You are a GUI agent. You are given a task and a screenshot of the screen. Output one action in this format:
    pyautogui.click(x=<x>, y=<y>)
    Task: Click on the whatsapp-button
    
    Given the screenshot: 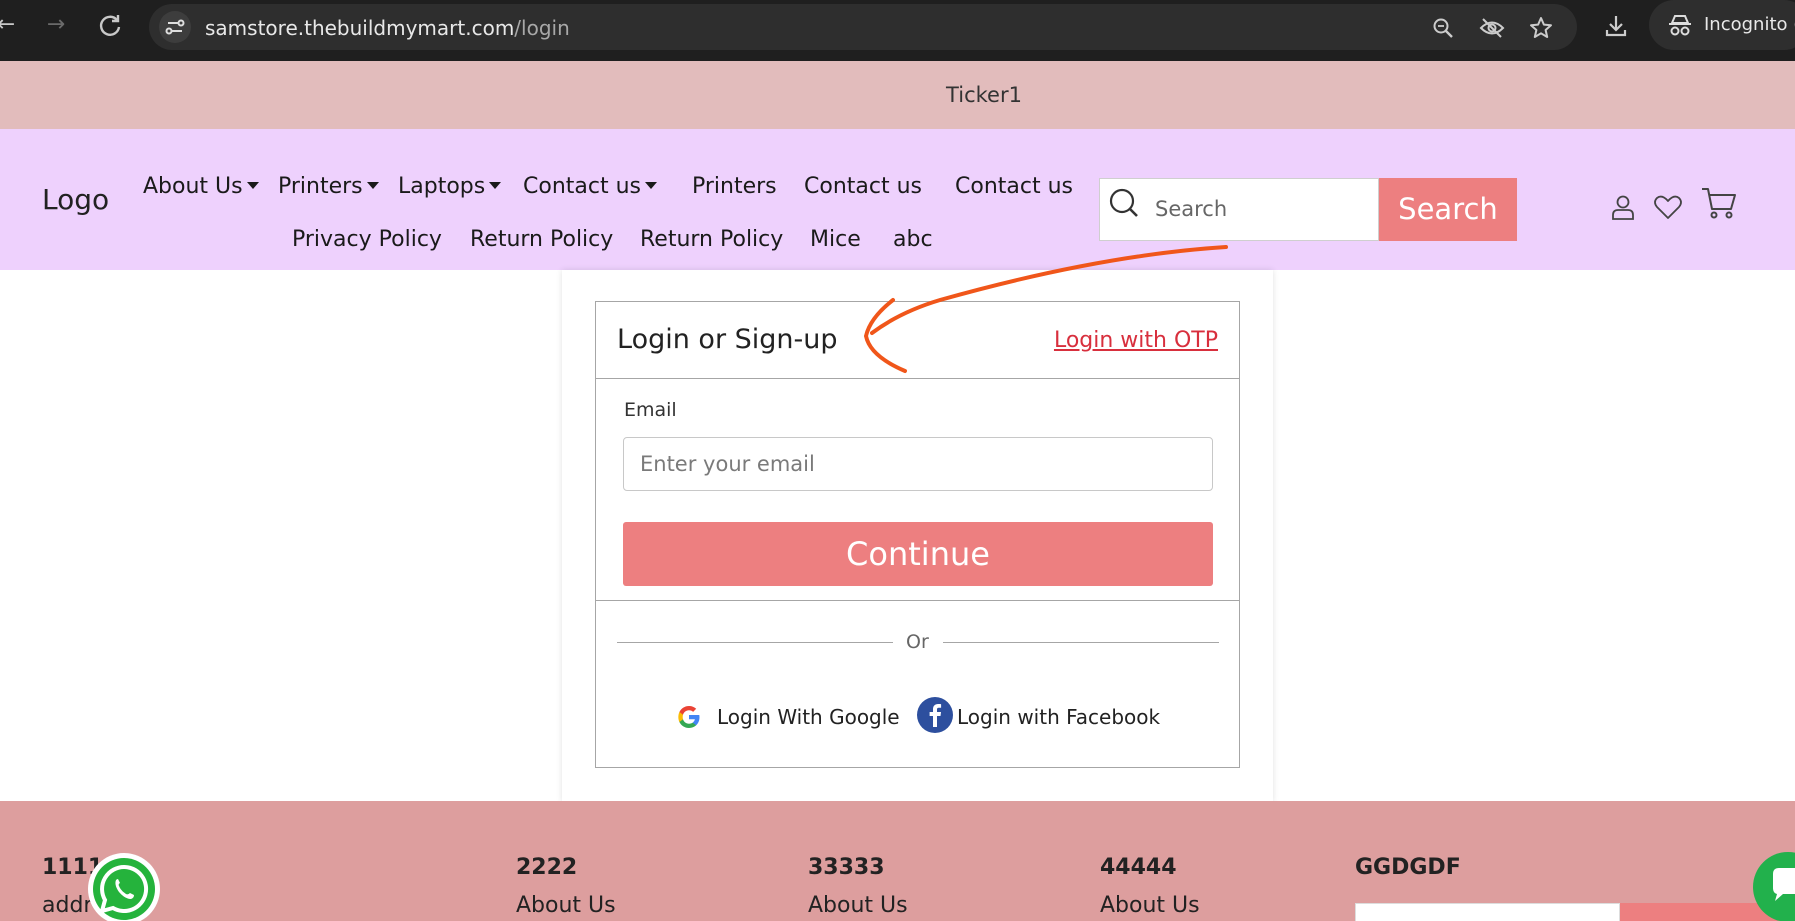 What is the action you would take?
    pyautogui.click(x=124, y=887)
    